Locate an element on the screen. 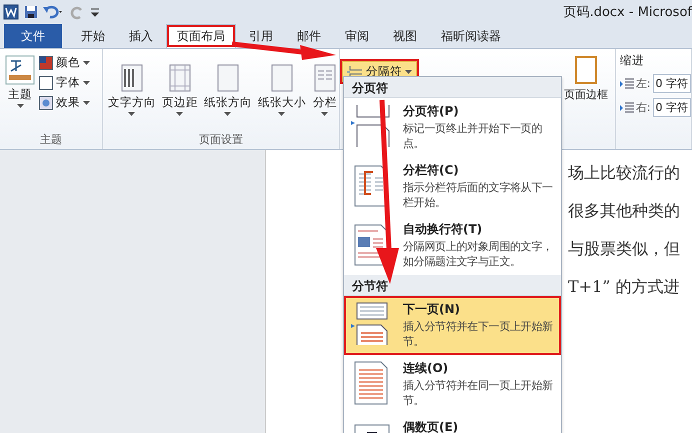 Image resolution: width=692 pixels, height=433 pixels. page-setup-button: 纸张方向 is located at coordinates (228, 96).